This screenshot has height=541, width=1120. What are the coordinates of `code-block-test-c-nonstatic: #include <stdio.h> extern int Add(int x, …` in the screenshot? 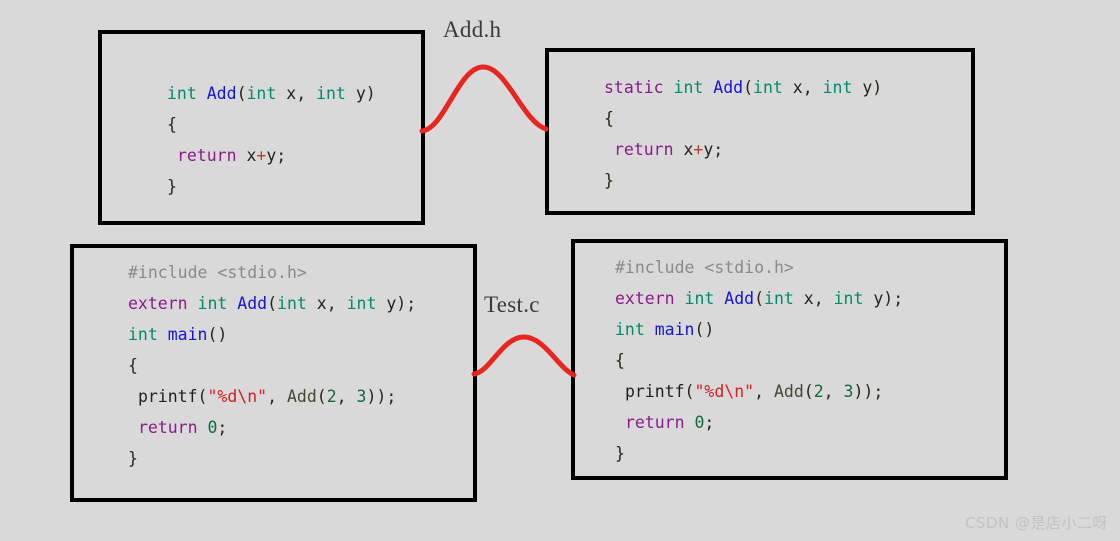 It's located at (273, 361).